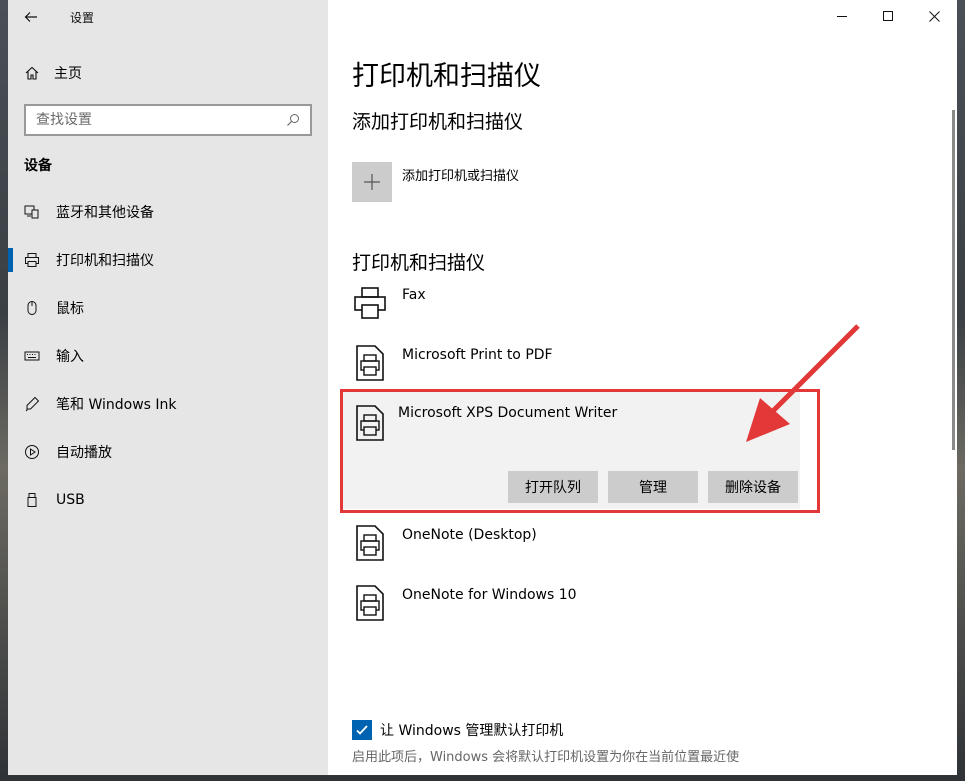  I want to click on device-item-onenote-desktop: OneNote (Desktop), so click(576, 543).